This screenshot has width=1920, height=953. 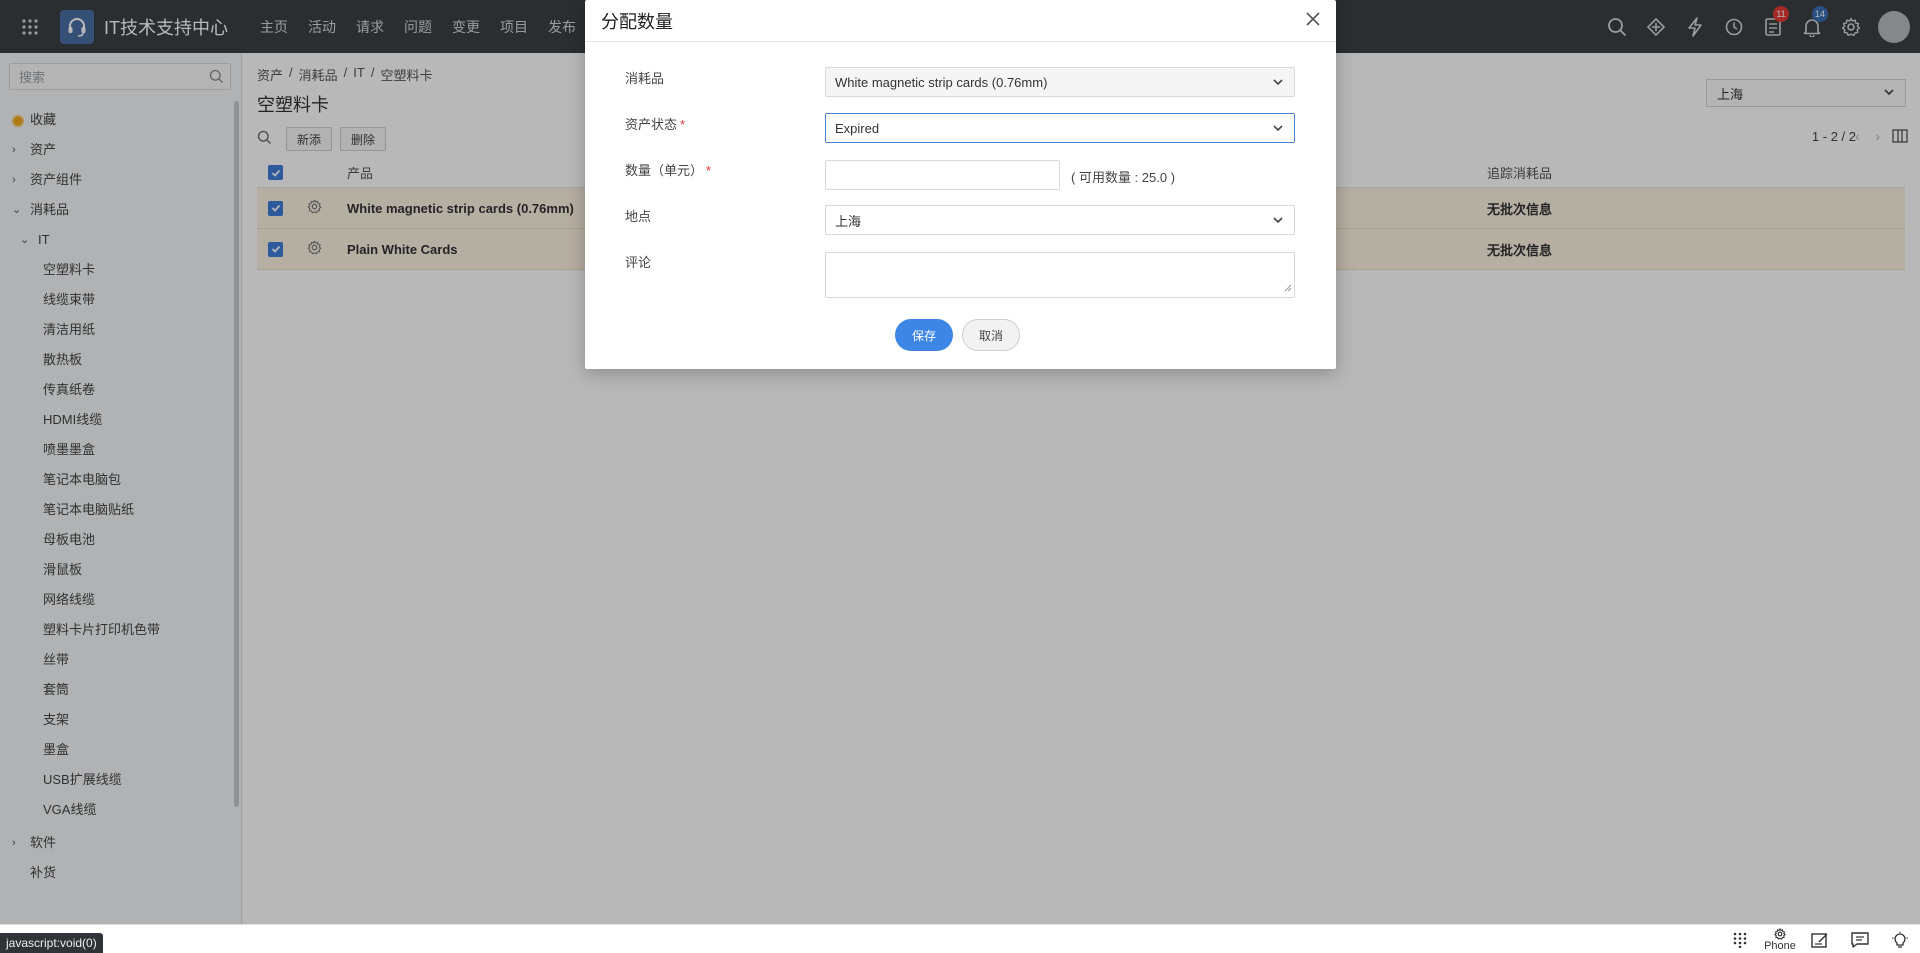 What do you see at coordinates (1060, 128) in the screenshot?
I see `asset-status-select: Expired` at bounding box center [1060, 128].